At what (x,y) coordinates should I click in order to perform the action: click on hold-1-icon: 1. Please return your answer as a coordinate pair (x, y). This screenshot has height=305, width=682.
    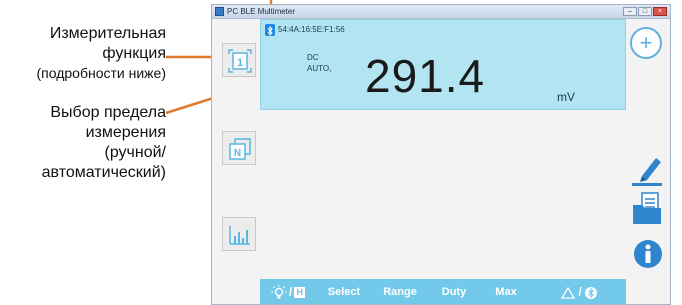
    Looking at the image, I should click on (240, 61).